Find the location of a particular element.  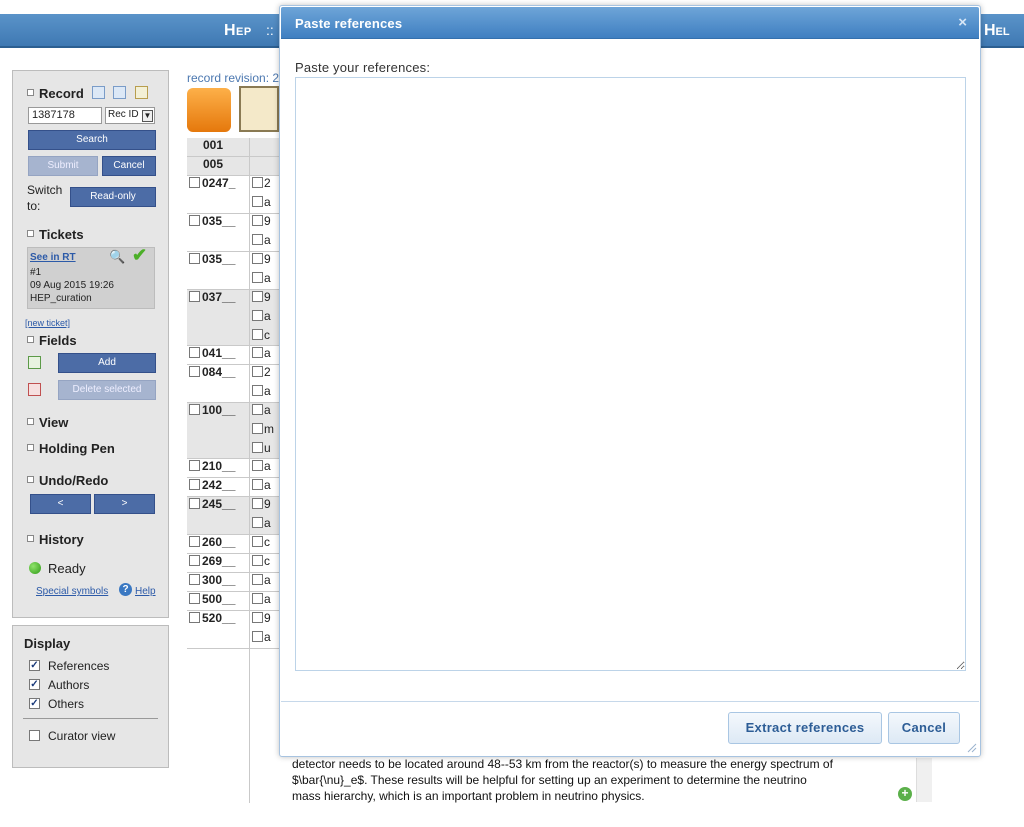

delete-field-icon is located at coordinates (34, 389).